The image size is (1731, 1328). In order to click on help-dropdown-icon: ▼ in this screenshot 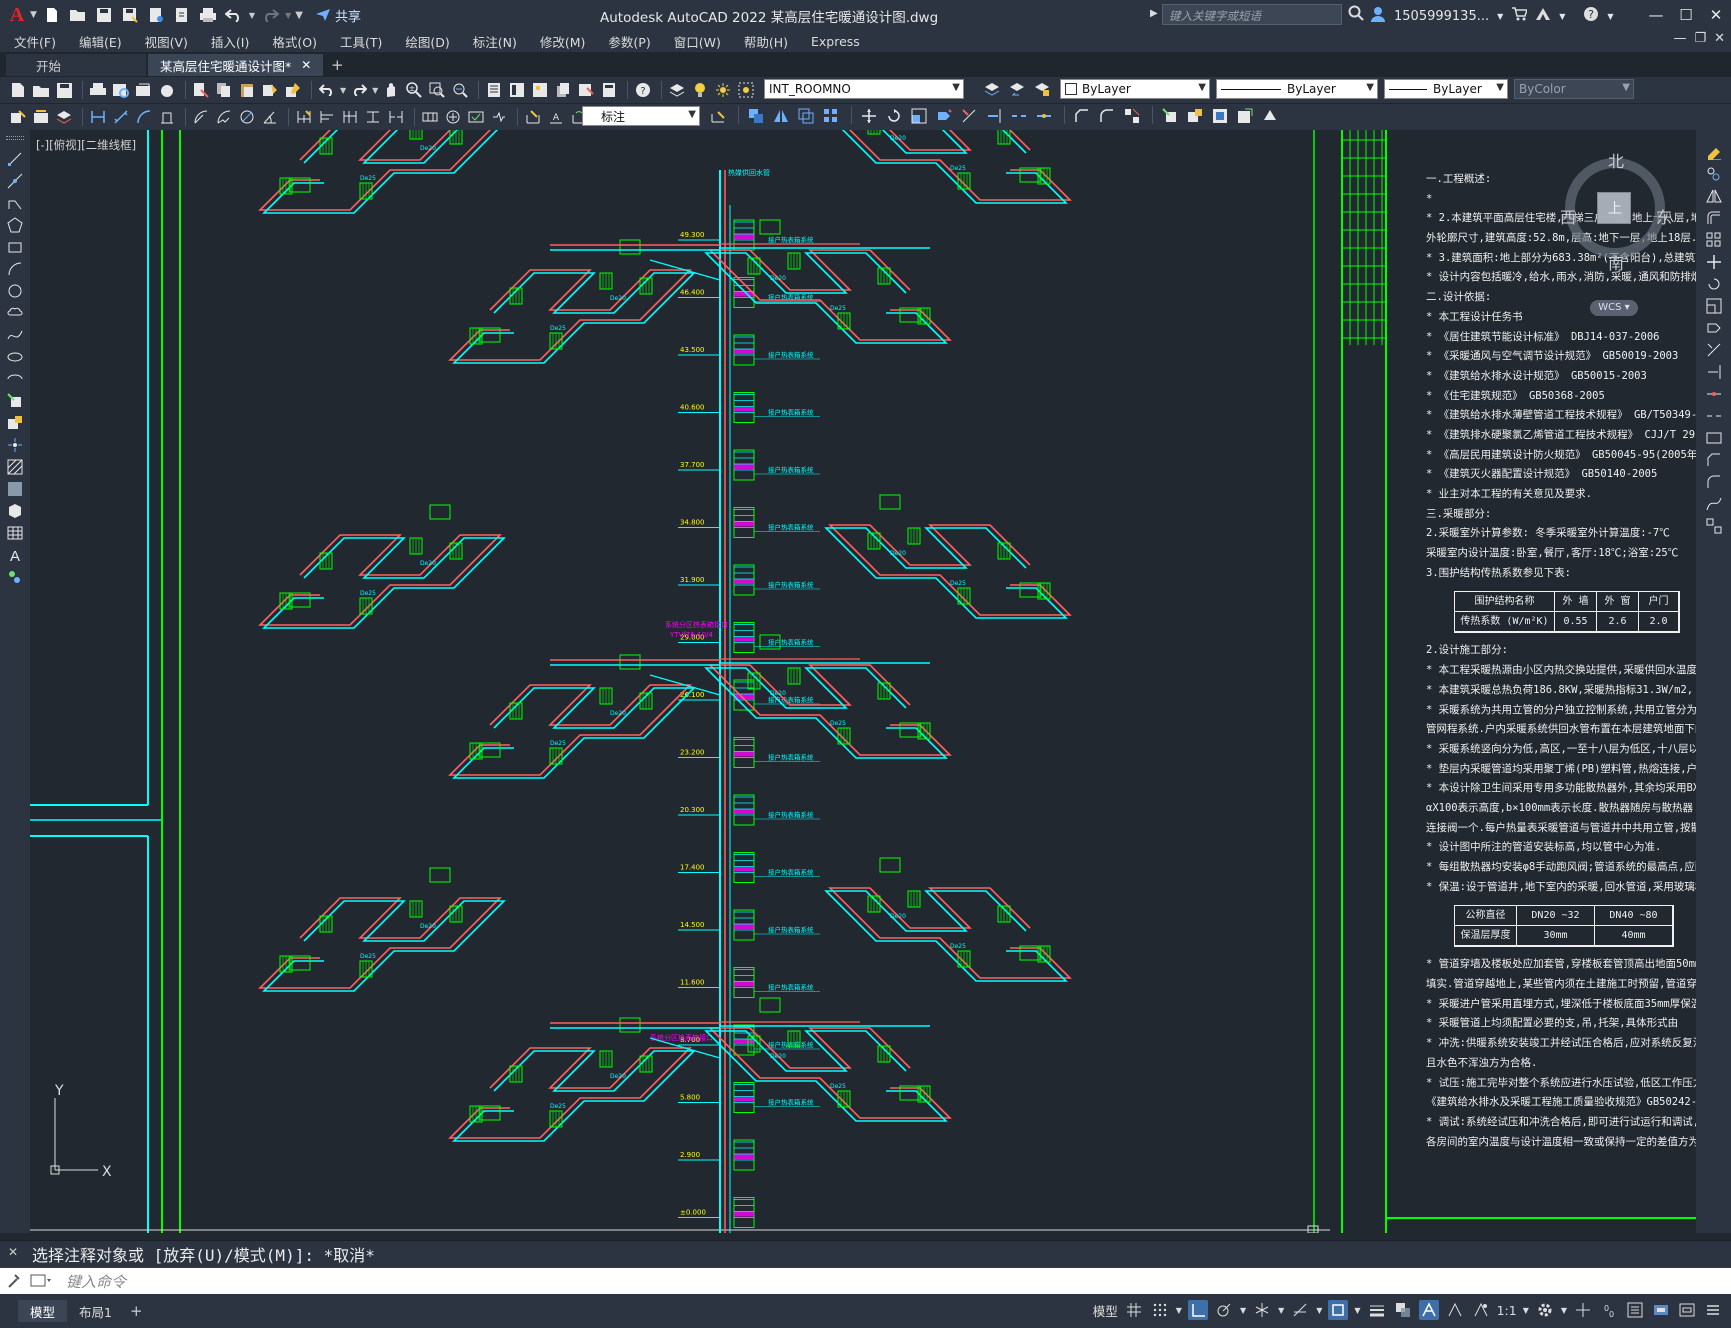, I will do `click(1610, 16)`.